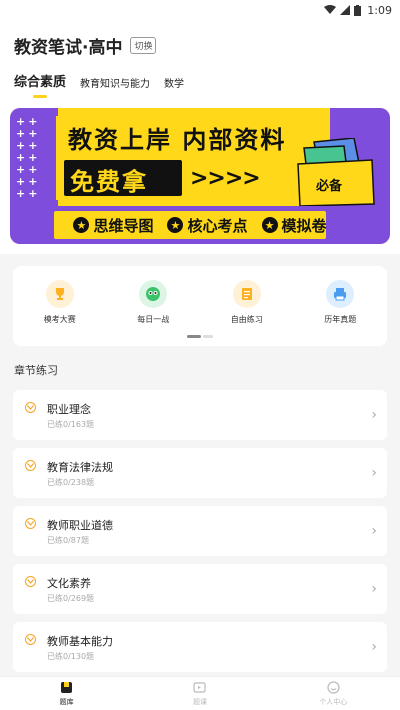 This screenshot has width=400, height=710. What do you see at coordinates (69, 583) in the screenshot?
I see `chapter-name: 文化素养` at bounding box center [69, 583].